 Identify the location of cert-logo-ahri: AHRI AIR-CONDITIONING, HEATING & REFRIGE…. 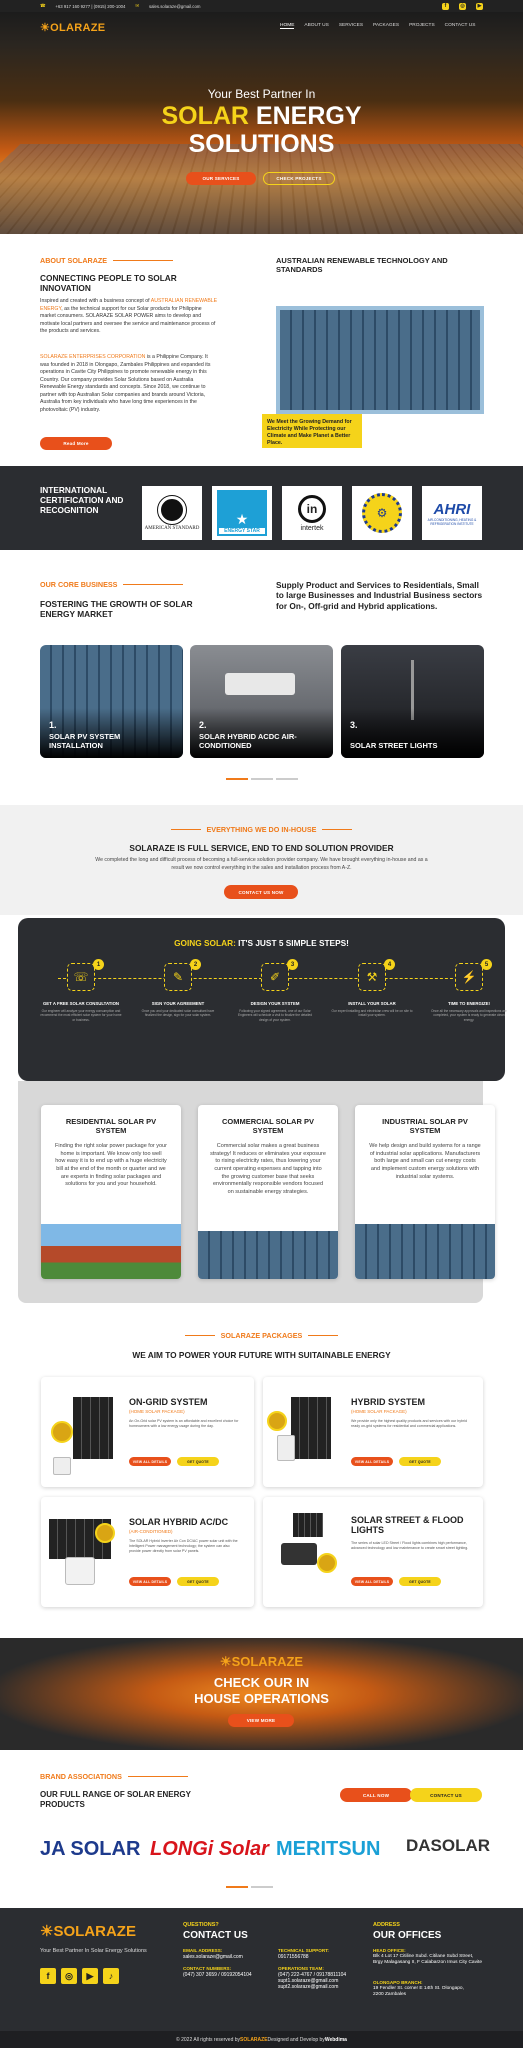
(452, 513).